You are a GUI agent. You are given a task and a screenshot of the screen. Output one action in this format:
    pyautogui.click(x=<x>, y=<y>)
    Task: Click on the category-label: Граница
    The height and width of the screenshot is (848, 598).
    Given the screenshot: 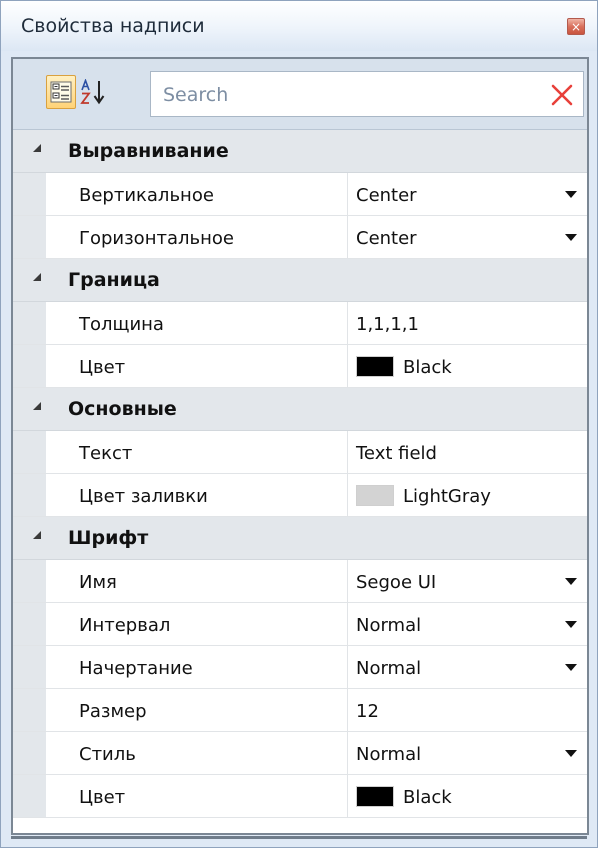 What is the action you would take?
    pyautogui.click(x=114, y=280)
    